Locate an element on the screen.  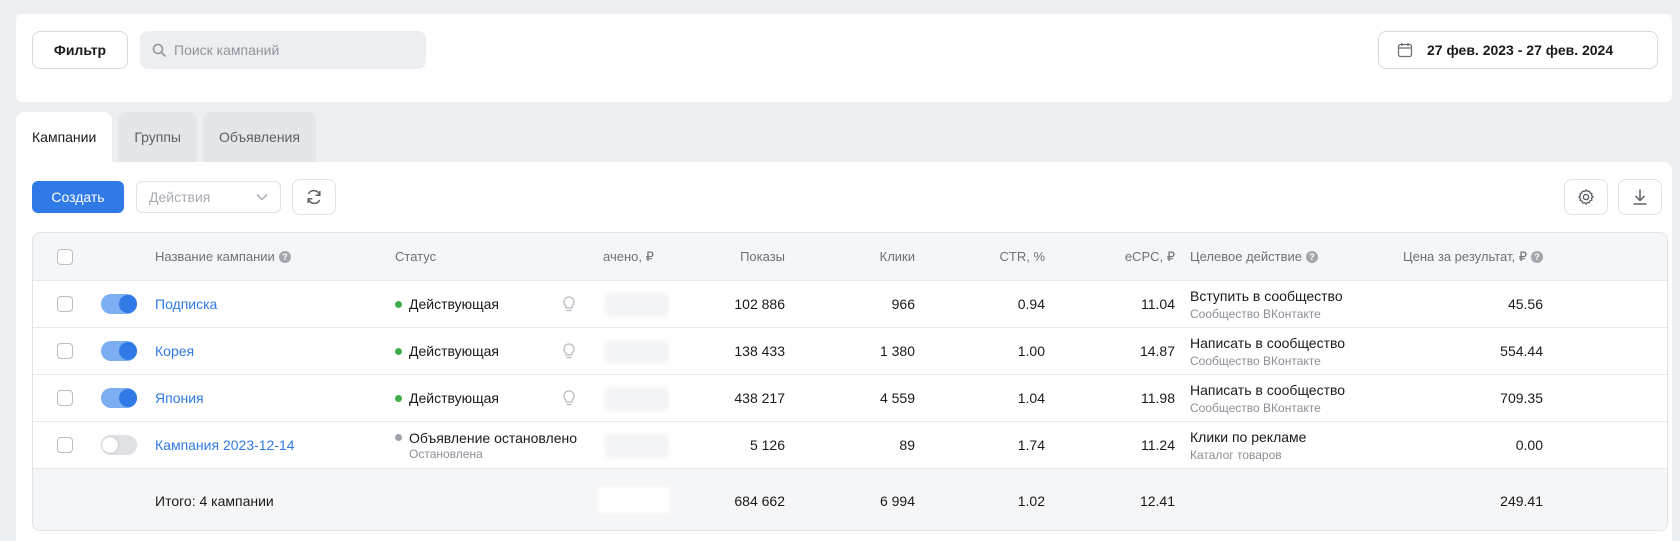
select-all-checkbox is located at coordinates (65, 256).